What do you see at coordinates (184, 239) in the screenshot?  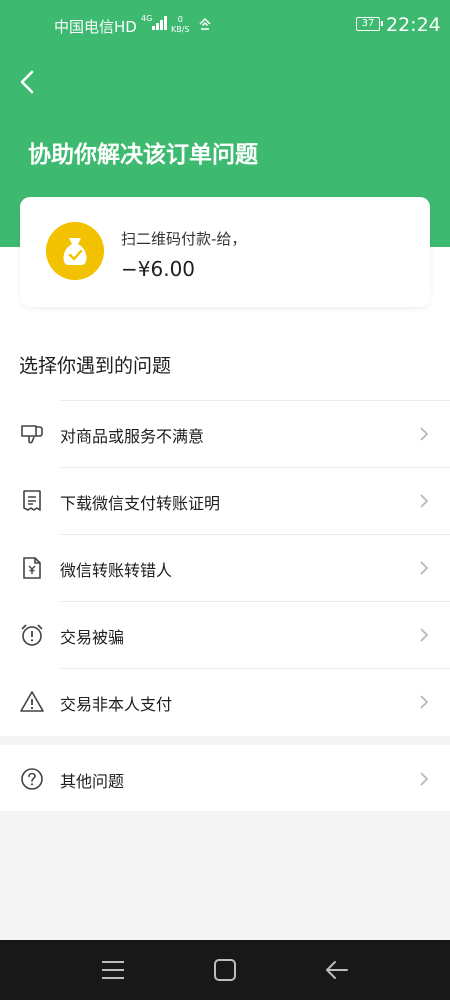 I see `order-description: 扫二维码付款-给，` at bounding box center [184, 239].